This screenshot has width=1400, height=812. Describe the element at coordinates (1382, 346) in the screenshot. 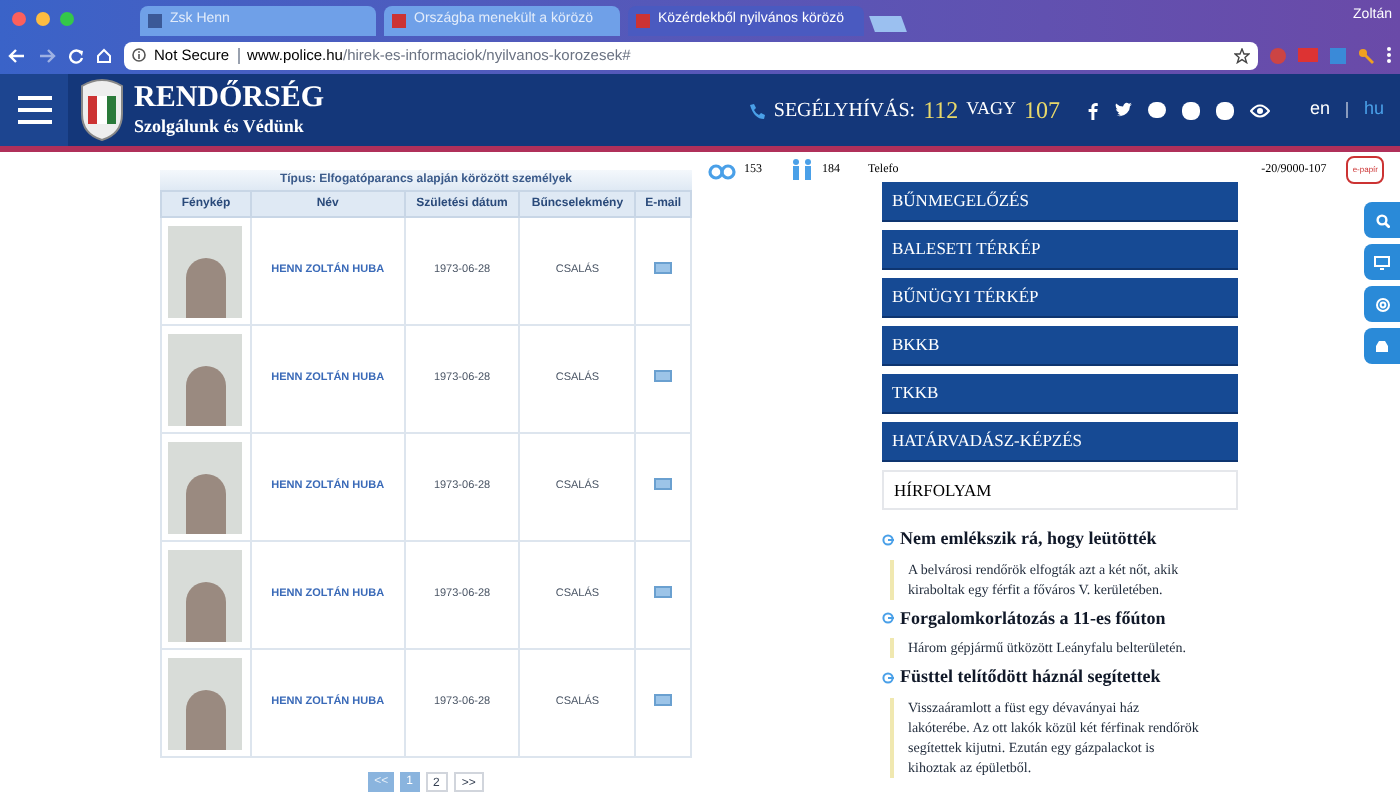

I see `road-button` at that location.